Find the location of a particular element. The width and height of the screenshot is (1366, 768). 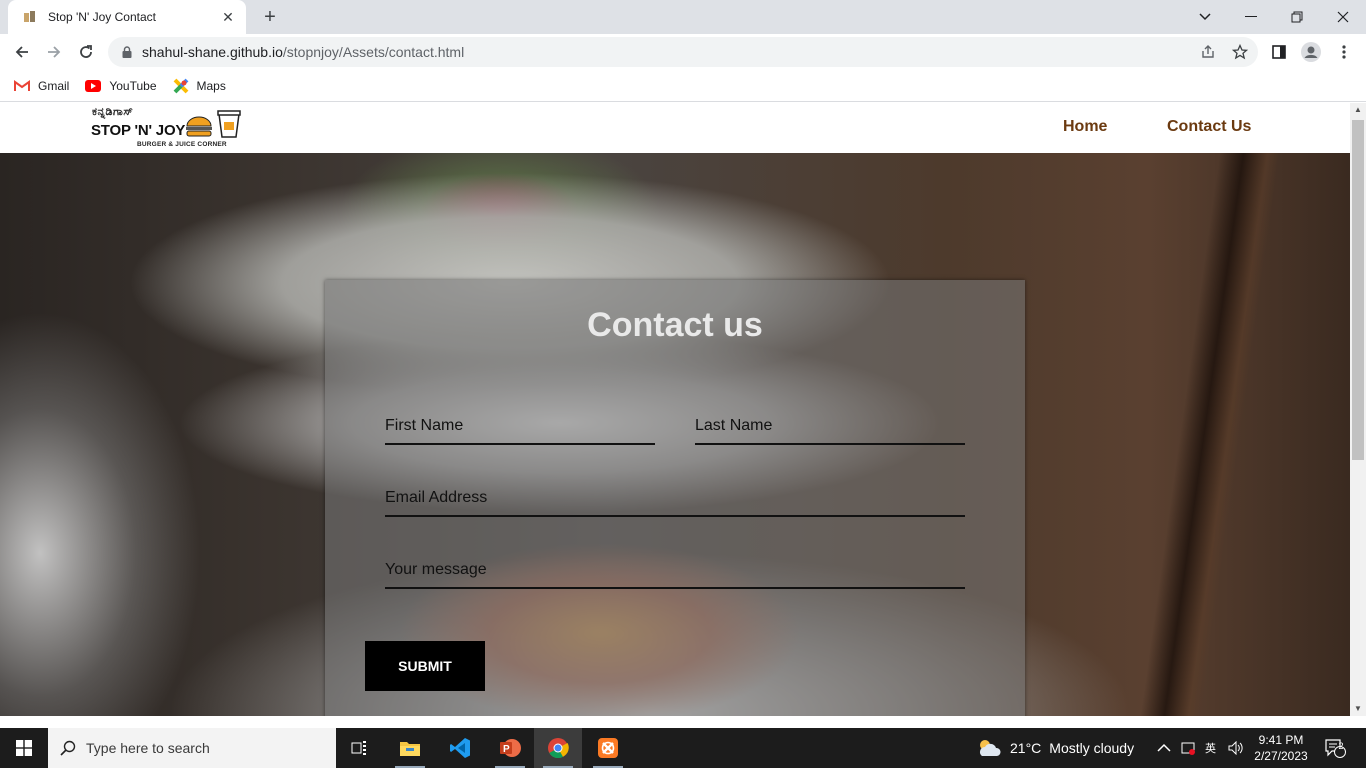

meet-now-icon is located at coordinates (1189, 748).